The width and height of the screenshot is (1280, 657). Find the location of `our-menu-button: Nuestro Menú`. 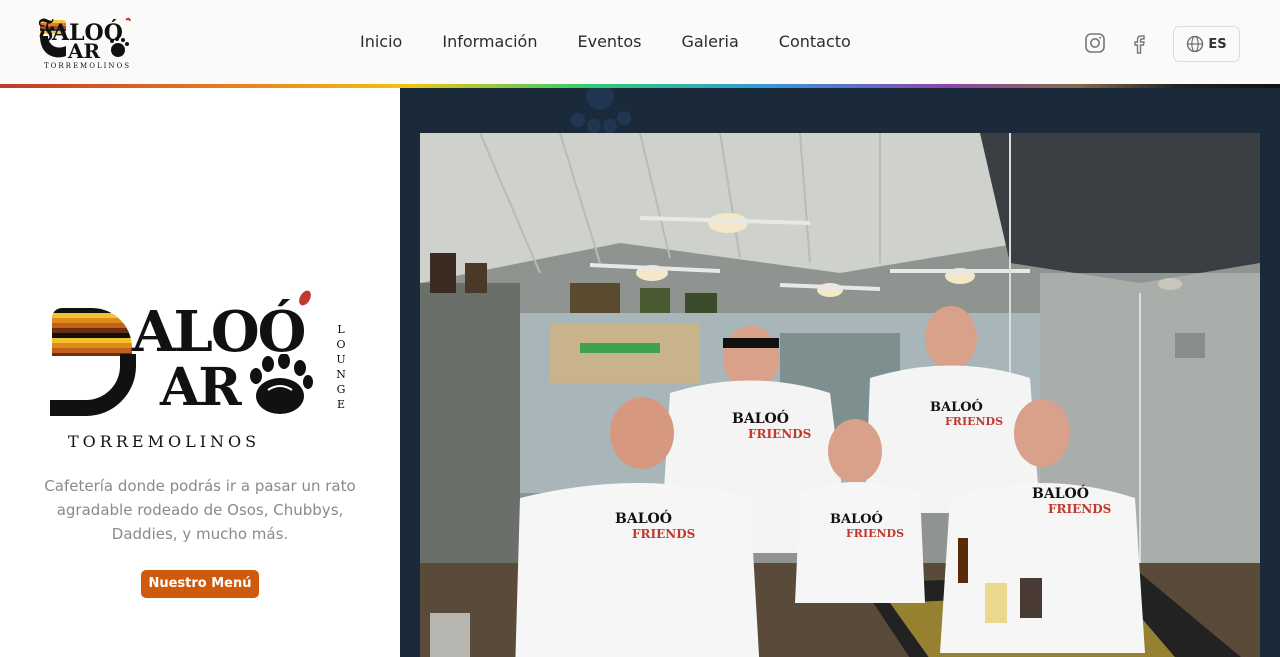

our-menu-button: Nuestro Menú is located at coordinates (200, 584).